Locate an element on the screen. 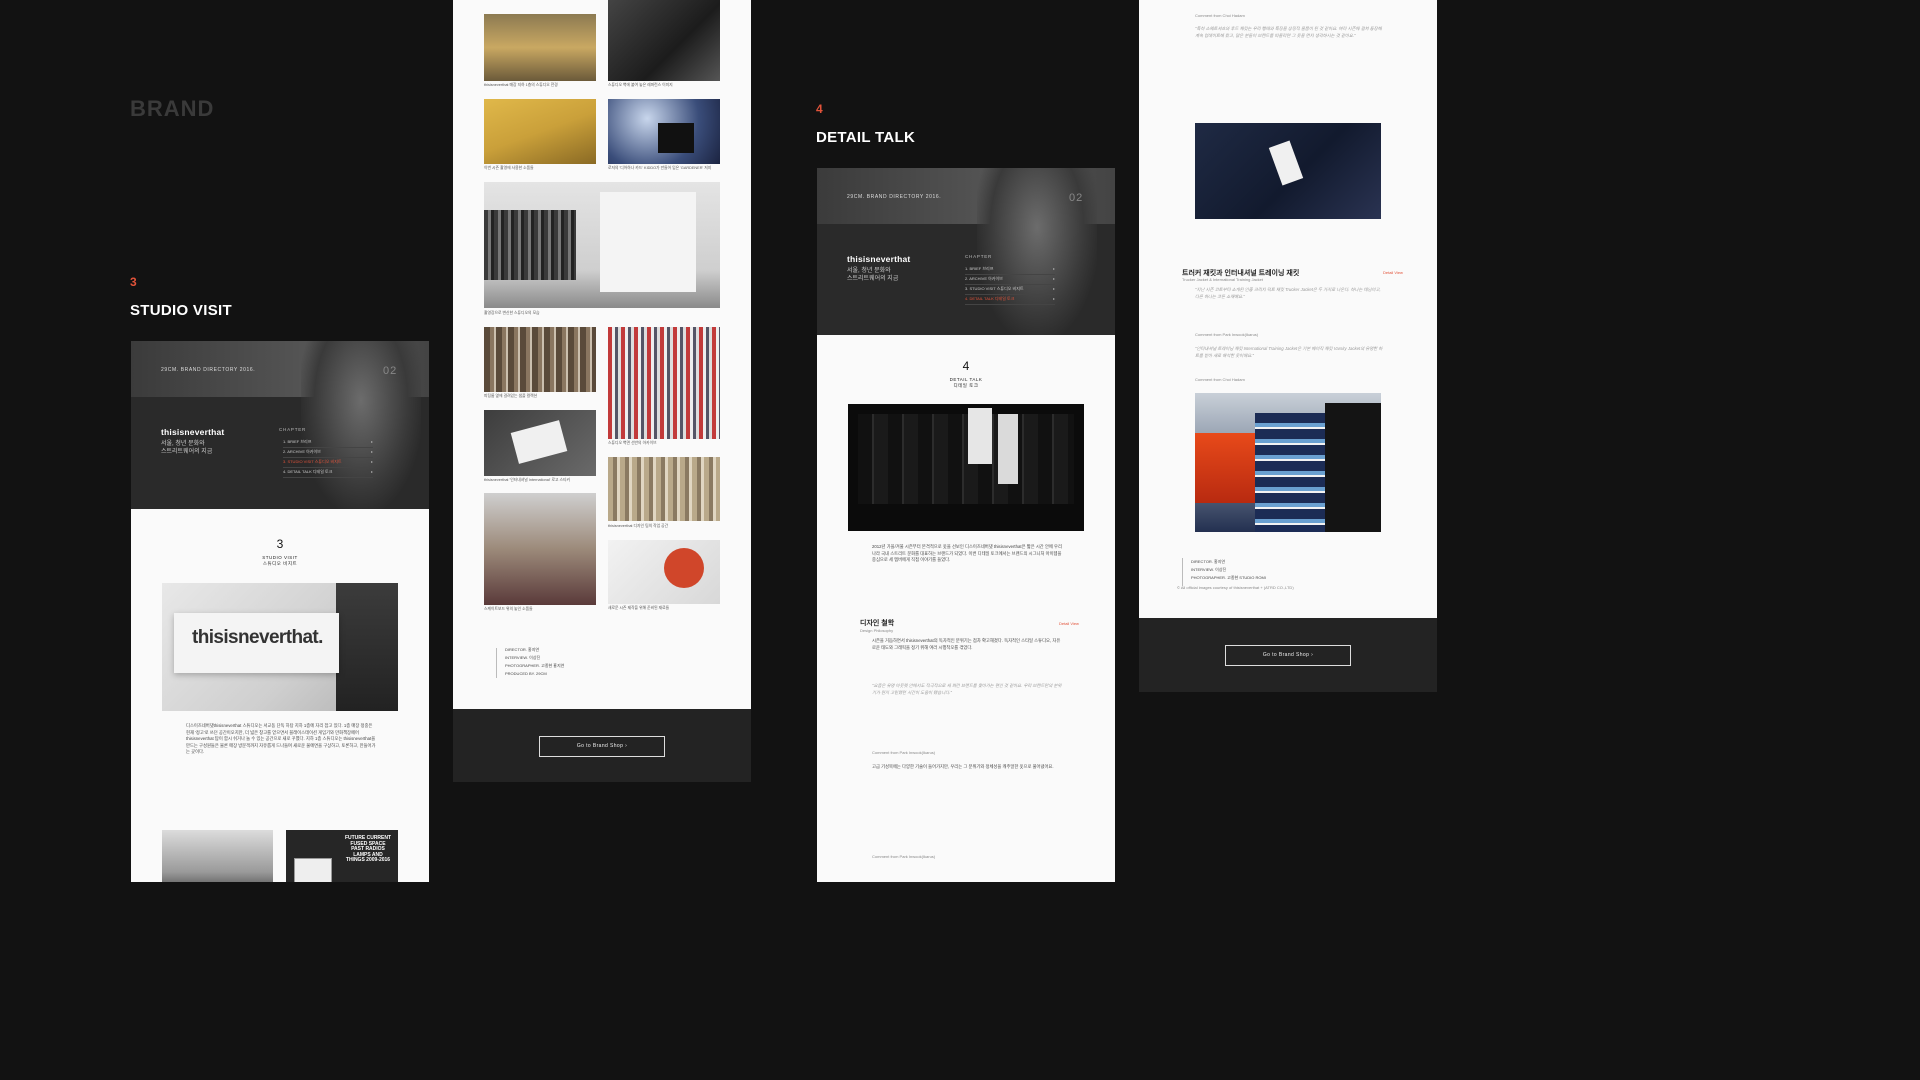 The image size is (1920, 1080). comment-attribution-1: Comment from Park Inwook(Ikarus) is located at coordinates (904, 752).